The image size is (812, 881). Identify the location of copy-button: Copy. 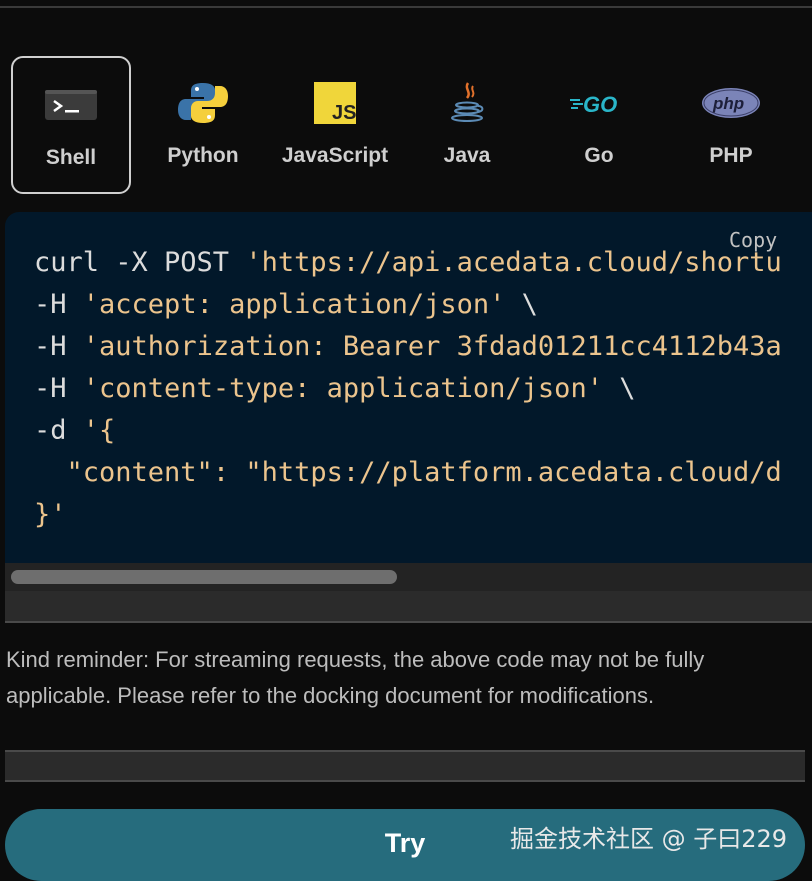
(753, 240).